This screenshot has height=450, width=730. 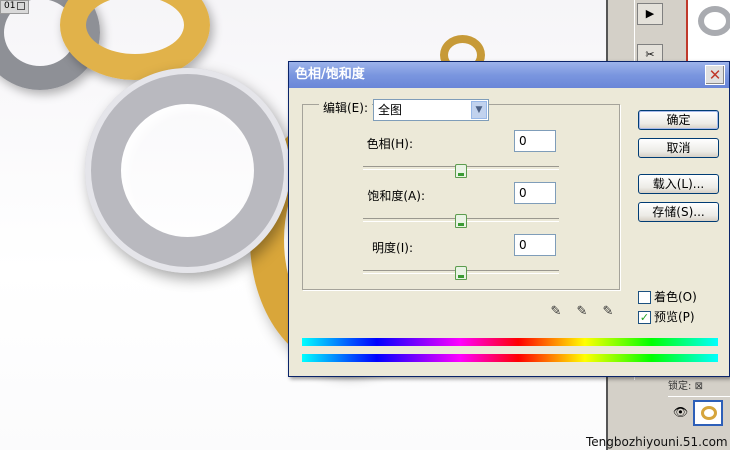 I want to click on layer-thumbnail, so click(x=708, y=413).